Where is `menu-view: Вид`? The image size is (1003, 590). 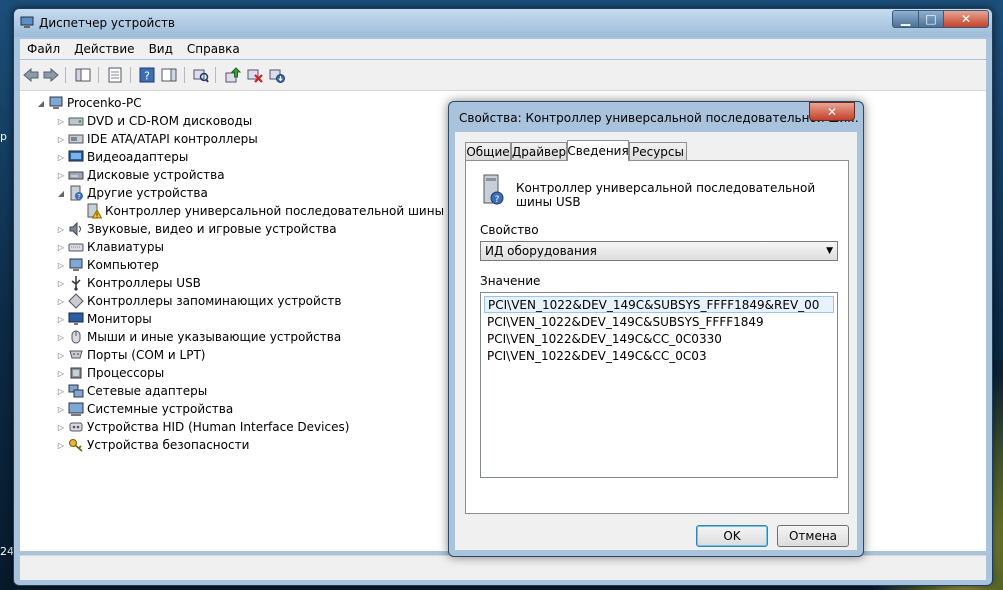
menu-view: Вид is located at coordinates (161, 49).